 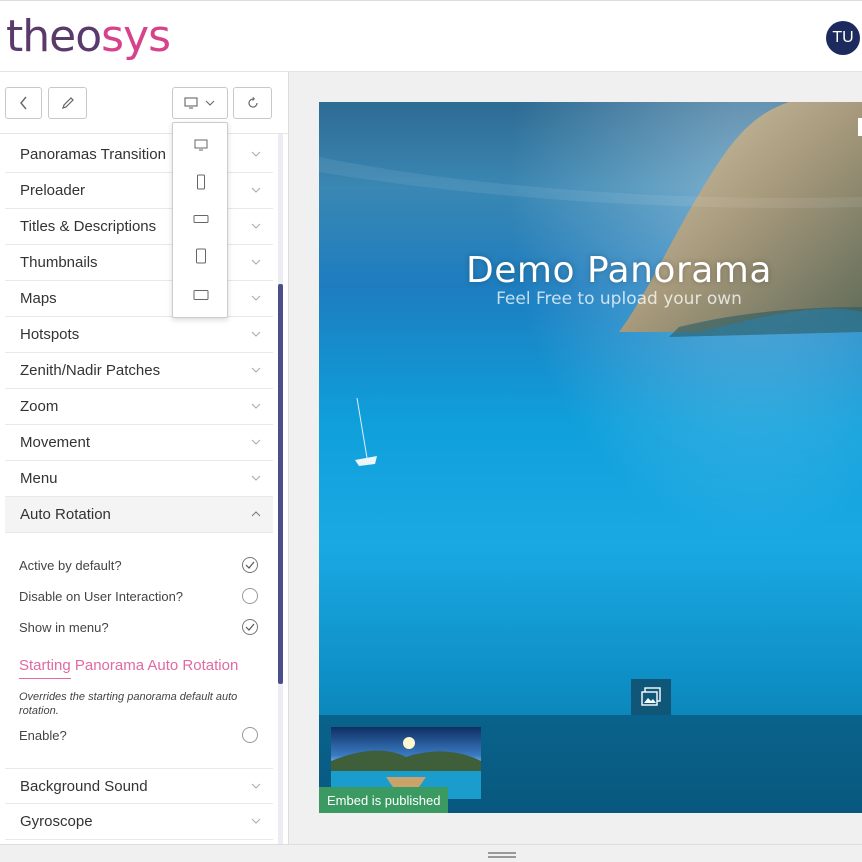 I want to click on refresh-button, so click(x=252, y=103).